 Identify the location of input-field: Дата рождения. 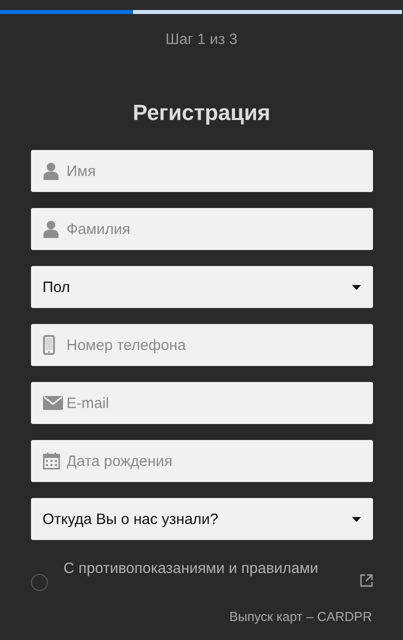
(201, 461).